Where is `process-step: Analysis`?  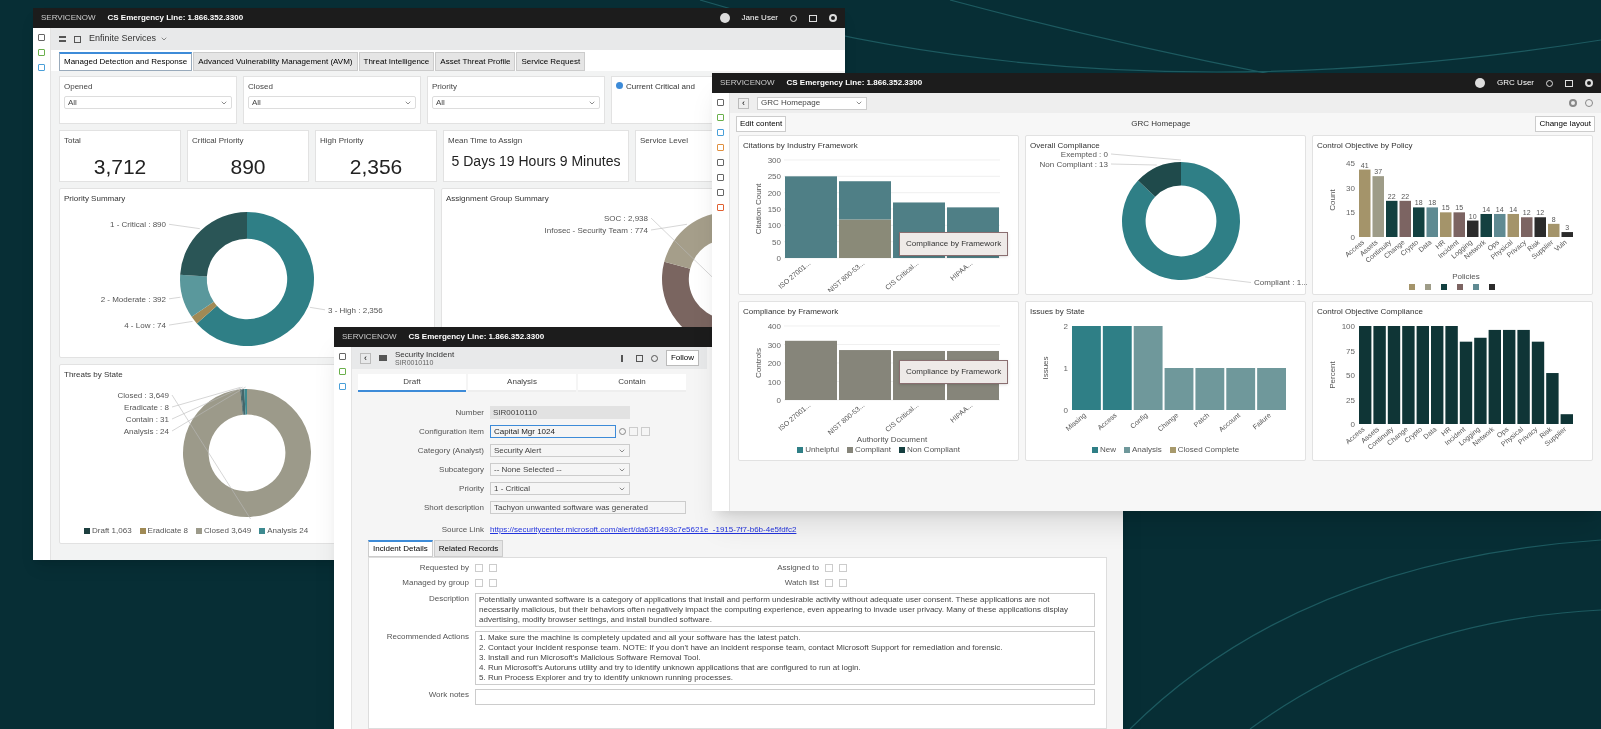 process-step: Analysis is located at coordinates (522, 383).